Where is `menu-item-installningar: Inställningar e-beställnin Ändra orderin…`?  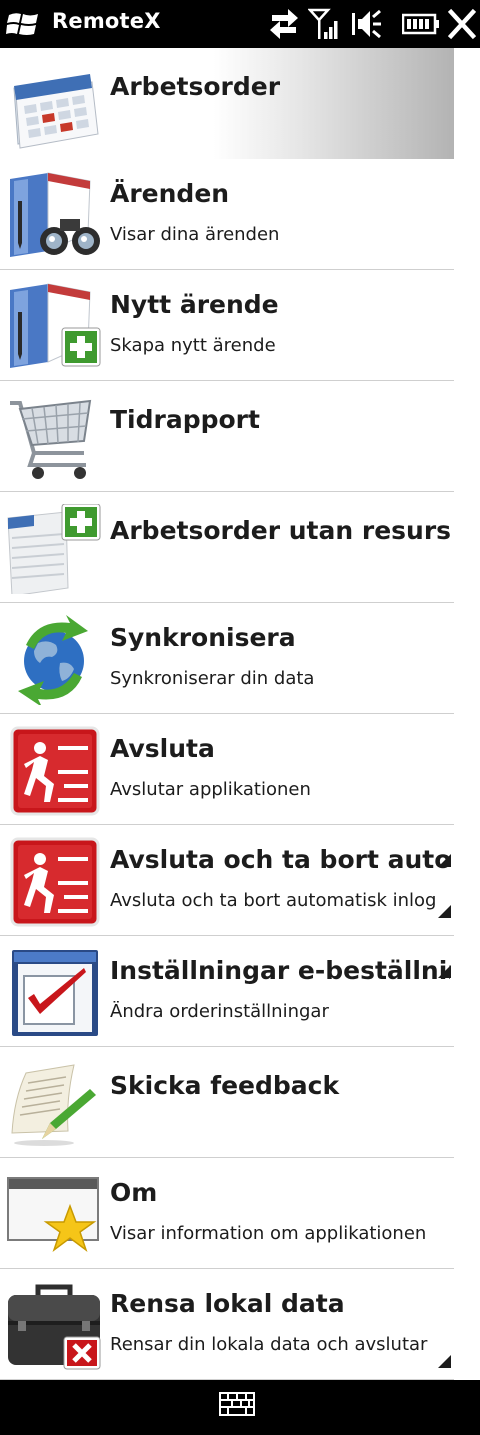 menu-item-installningar: Inställningar e-beställnin Ändra orderin… is located at coordinates (227, 991).